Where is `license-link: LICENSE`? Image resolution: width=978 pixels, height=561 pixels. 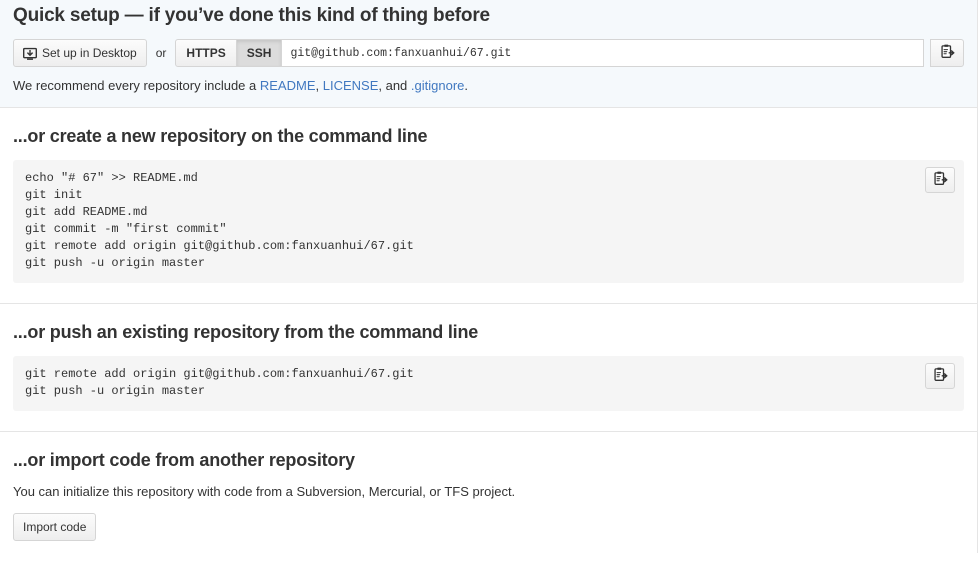 license-link: LICENSE is located at coordinates (351, 85).